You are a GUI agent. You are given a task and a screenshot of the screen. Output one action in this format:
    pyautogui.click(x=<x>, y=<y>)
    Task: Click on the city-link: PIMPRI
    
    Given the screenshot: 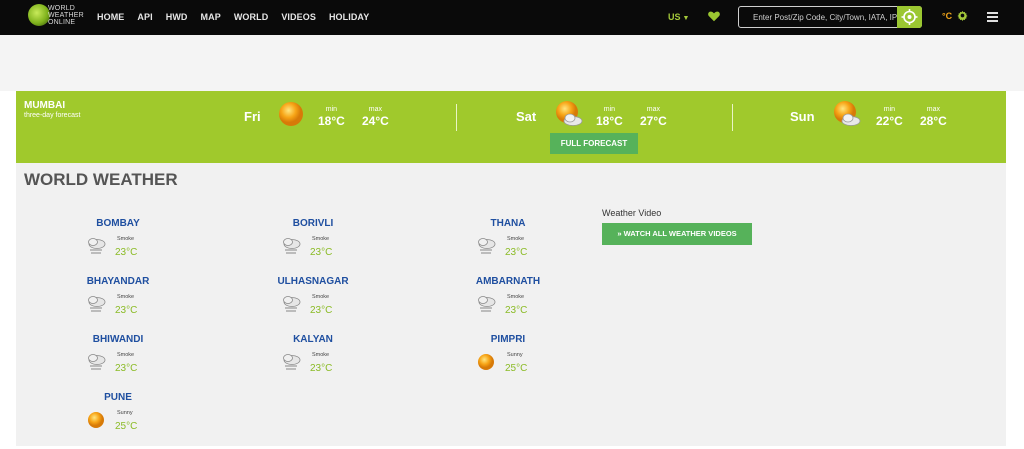 What is the action you would take?
    pyautogui.click(x=508, y=339)
    